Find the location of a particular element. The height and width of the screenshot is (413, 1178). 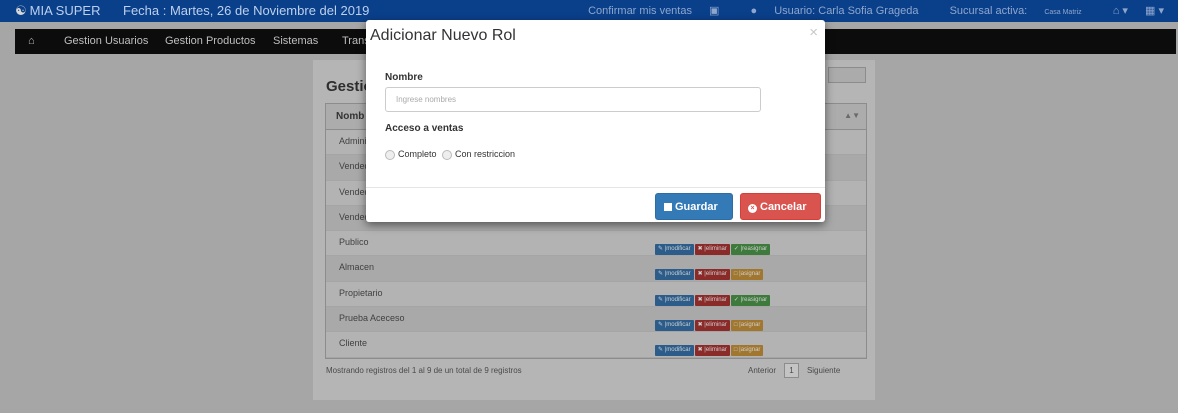

branch-value: Casa Matriz is located at coordinates (1063, 12).